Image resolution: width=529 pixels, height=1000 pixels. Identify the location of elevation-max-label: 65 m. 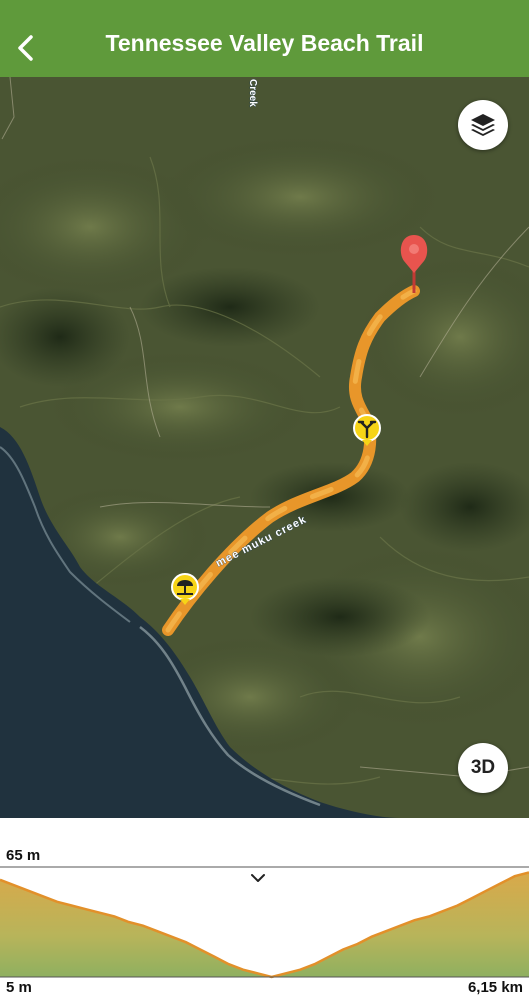
(23, 855).